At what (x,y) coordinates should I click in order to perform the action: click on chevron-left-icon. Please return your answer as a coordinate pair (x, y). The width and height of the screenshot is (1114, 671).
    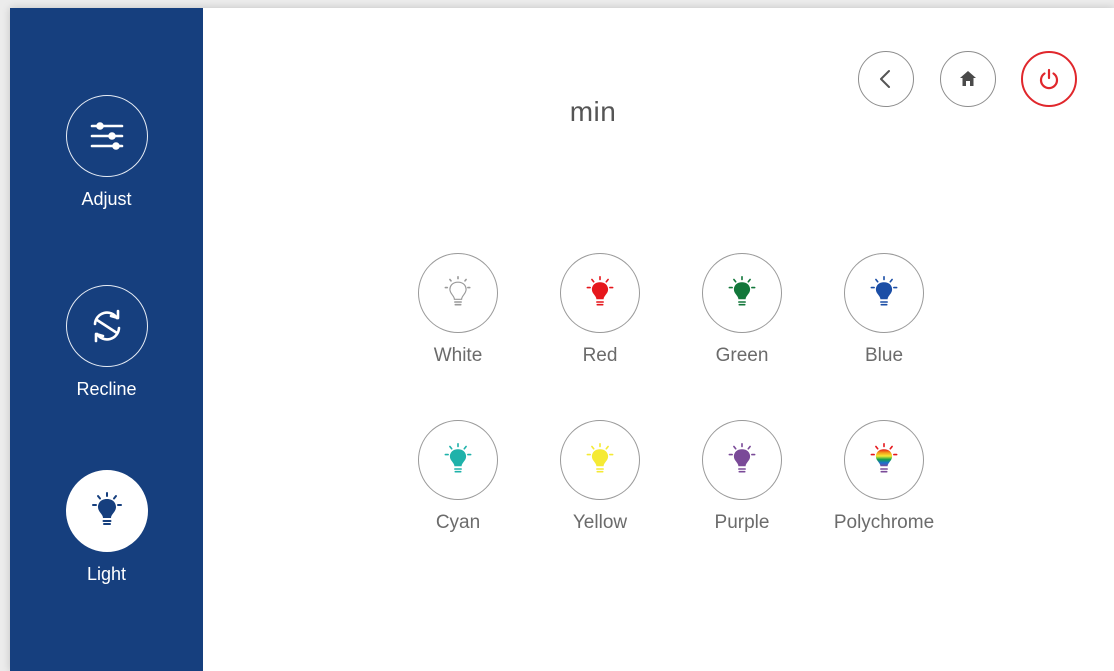
    Looking at the image, I should click on (885, 79).